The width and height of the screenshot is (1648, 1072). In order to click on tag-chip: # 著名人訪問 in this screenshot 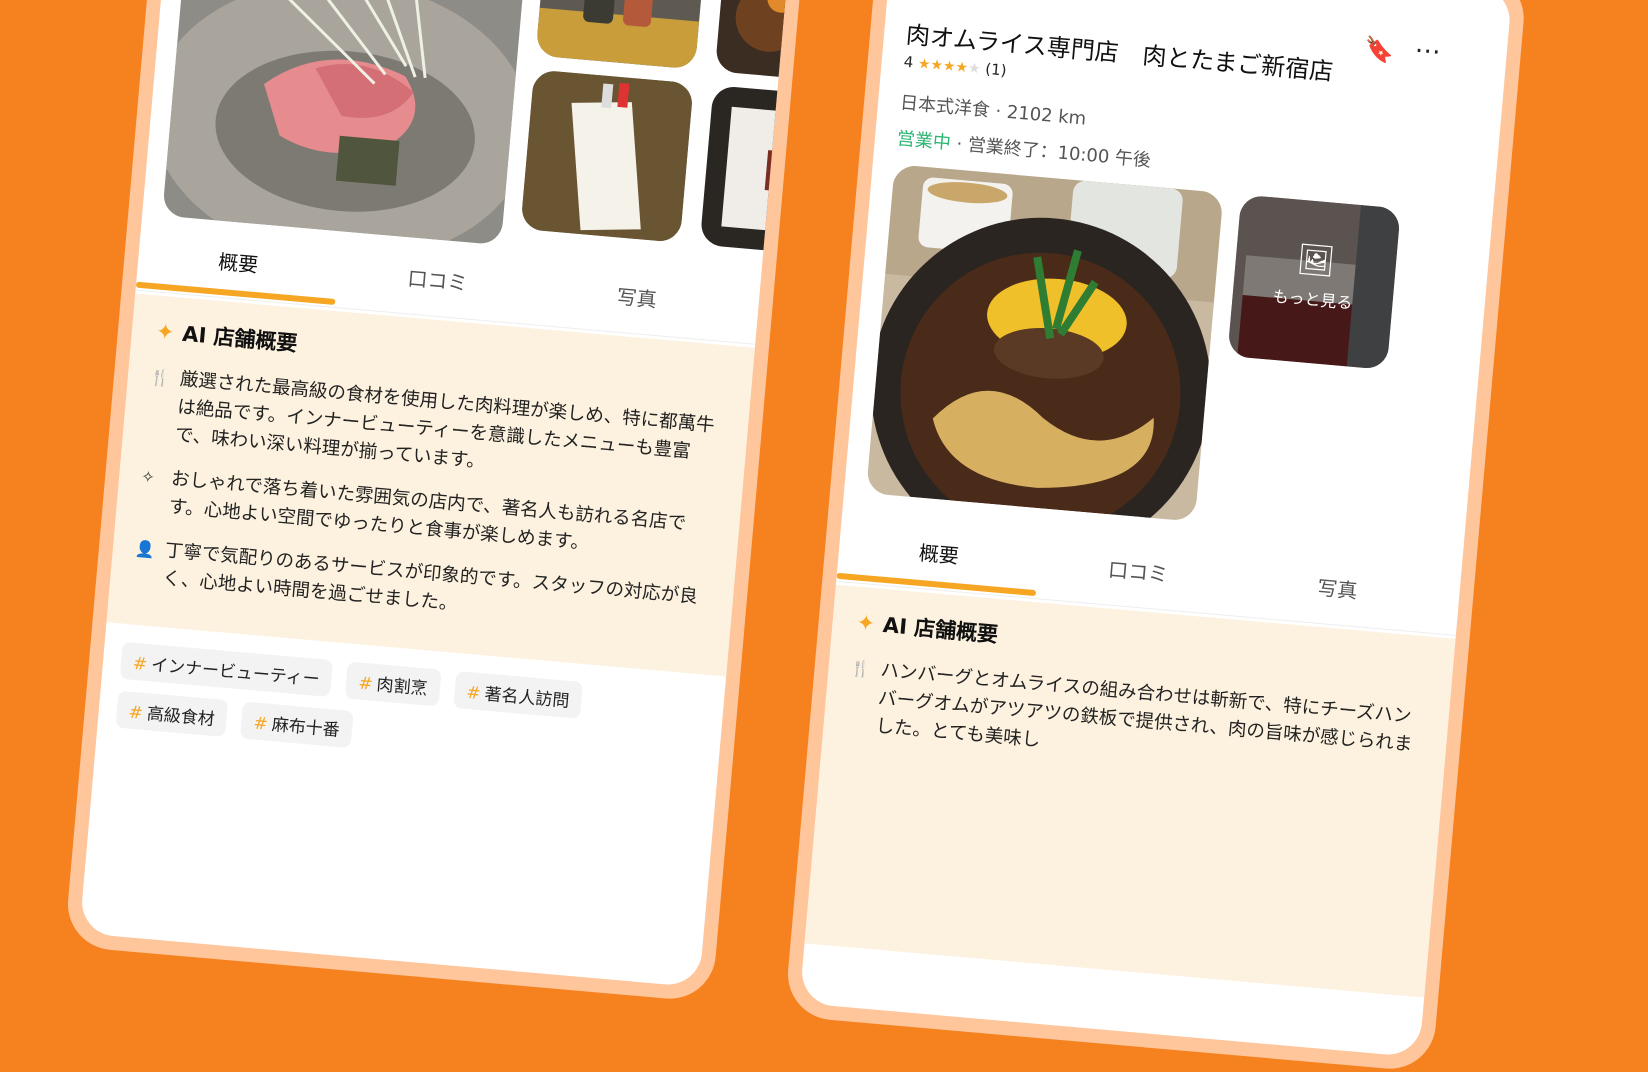, I will do `click(518, 694)`.